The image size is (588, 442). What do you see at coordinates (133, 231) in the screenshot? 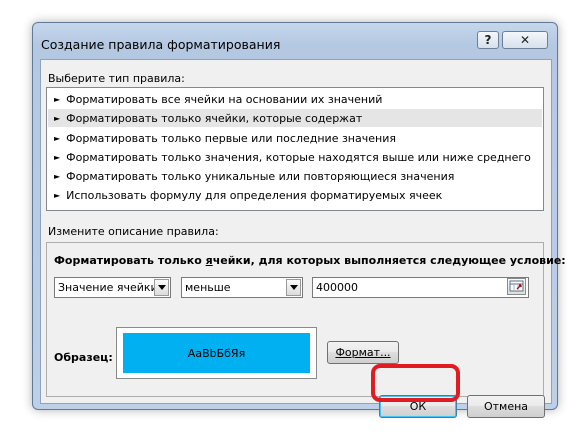
I see `rule-description-label: Измените описание правила:` at bounding box center [133, 231].